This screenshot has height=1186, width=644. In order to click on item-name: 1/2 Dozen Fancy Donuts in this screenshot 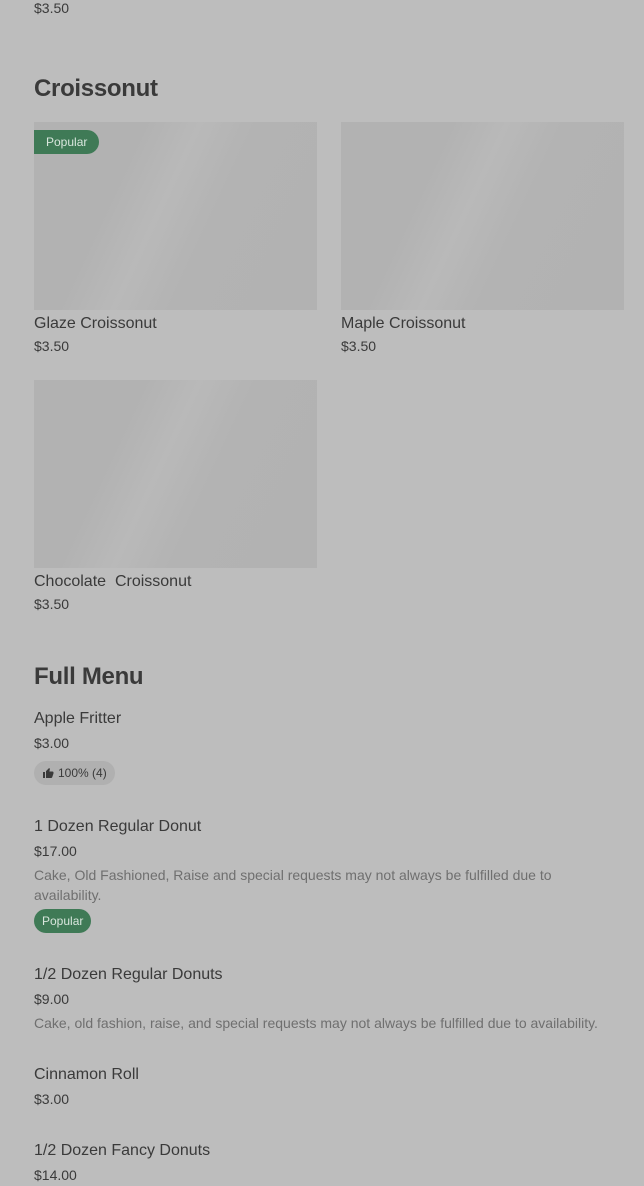, I will do `click(122, 1150)`.